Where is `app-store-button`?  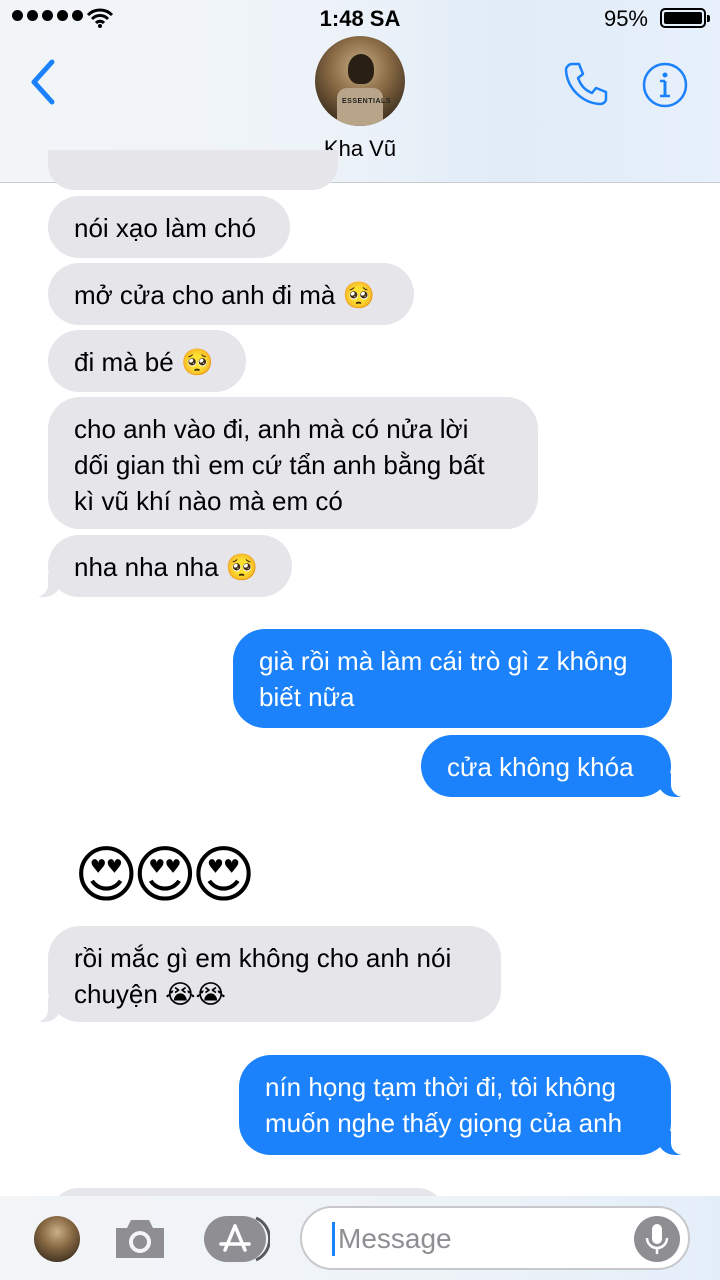 app-store-button is located at coordinates (238, 1239).